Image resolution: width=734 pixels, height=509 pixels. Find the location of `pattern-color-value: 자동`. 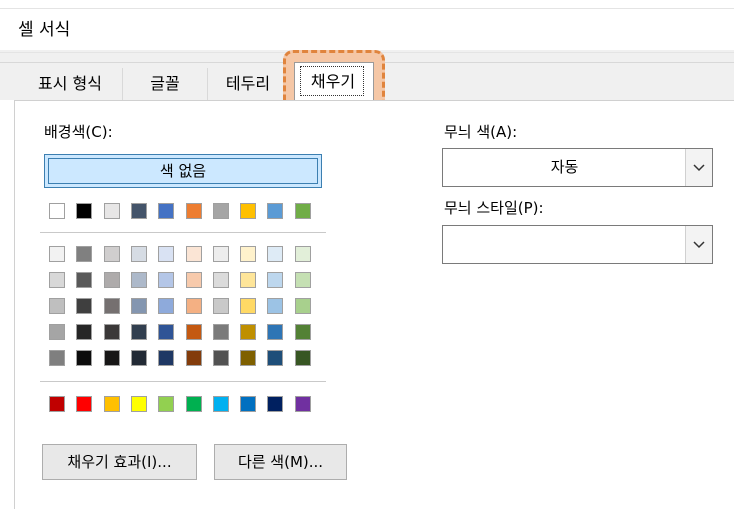

pattern-color-value: 자동 is located at coordinates (564, 167).